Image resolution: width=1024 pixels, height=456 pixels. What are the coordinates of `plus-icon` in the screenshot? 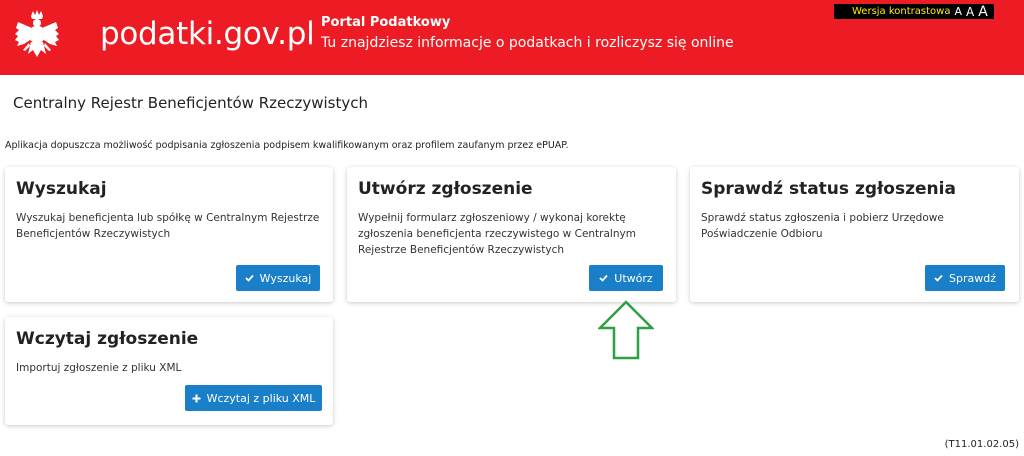 It's located at (196, 398).